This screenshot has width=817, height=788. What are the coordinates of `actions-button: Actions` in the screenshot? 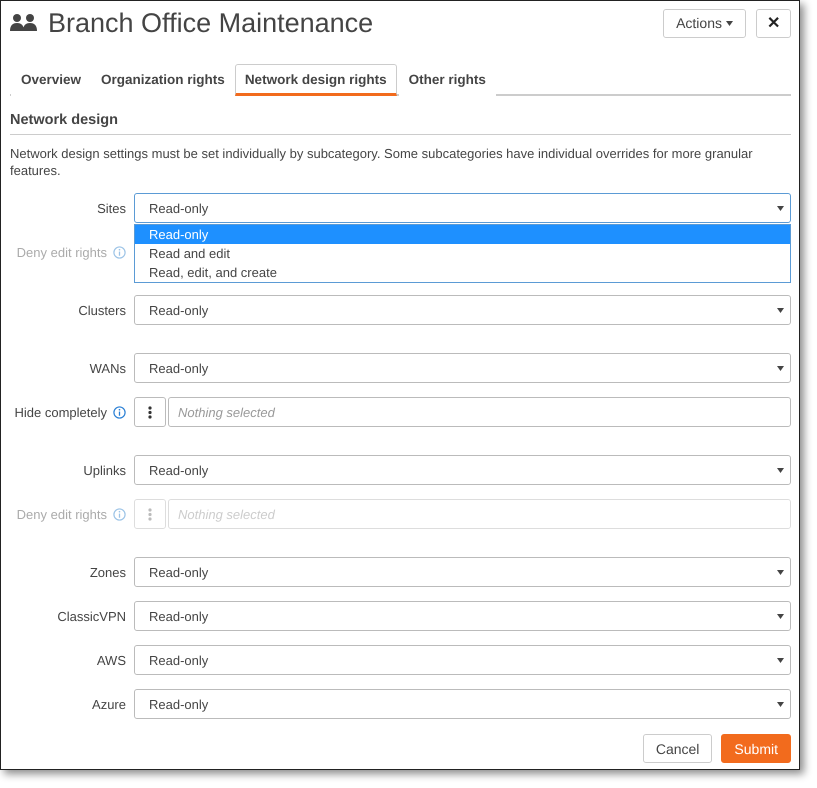 It's located at (704, 23).